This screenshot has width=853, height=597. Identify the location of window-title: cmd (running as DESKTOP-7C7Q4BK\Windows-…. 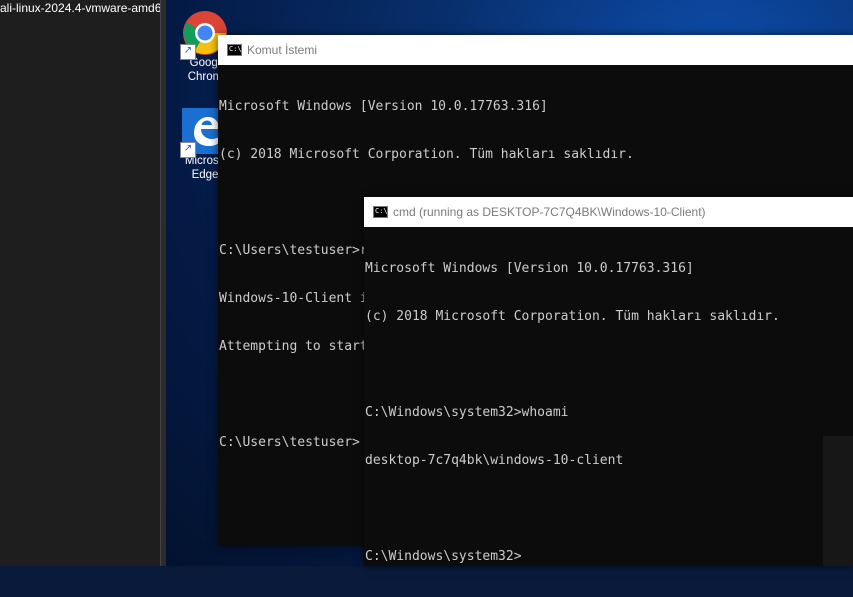
(549, 212).